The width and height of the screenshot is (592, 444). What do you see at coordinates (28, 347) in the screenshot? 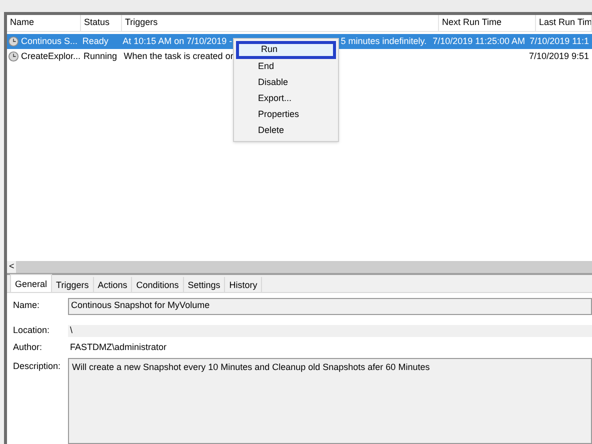
I see `field-label: Author:` at bounding box center [28, 347].